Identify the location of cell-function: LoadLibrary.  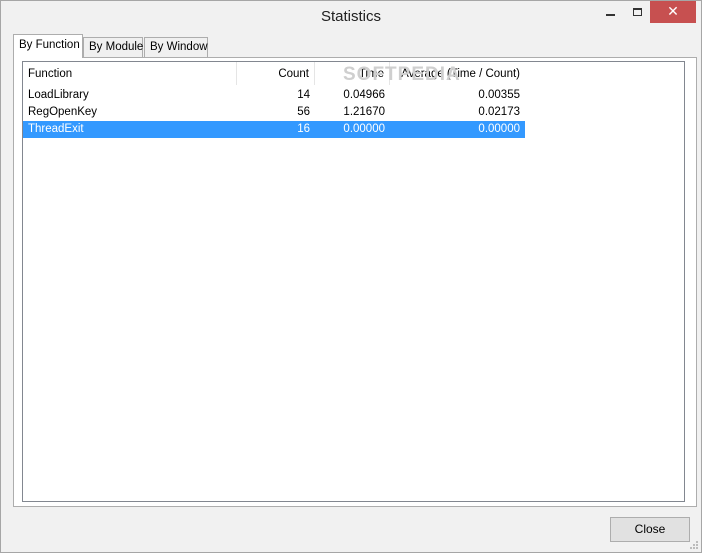
(58, 95).